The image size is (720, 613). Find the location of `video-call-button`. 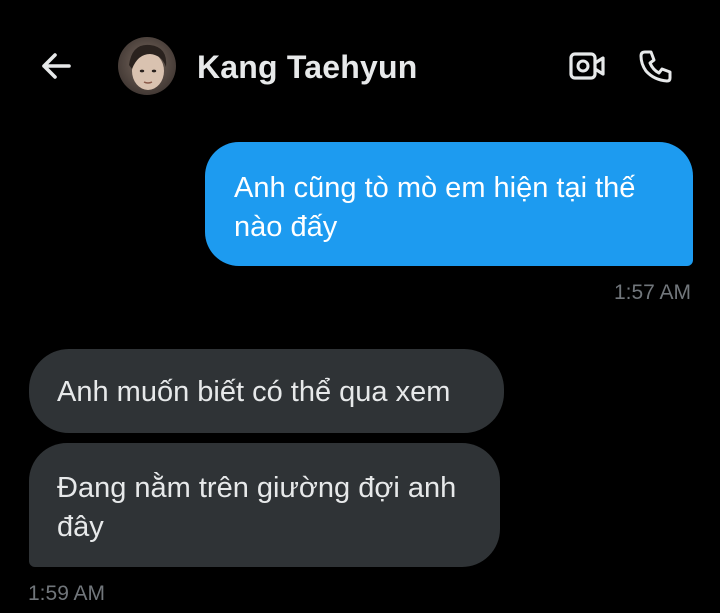

video-call-button is located at coordinates (587, 66).